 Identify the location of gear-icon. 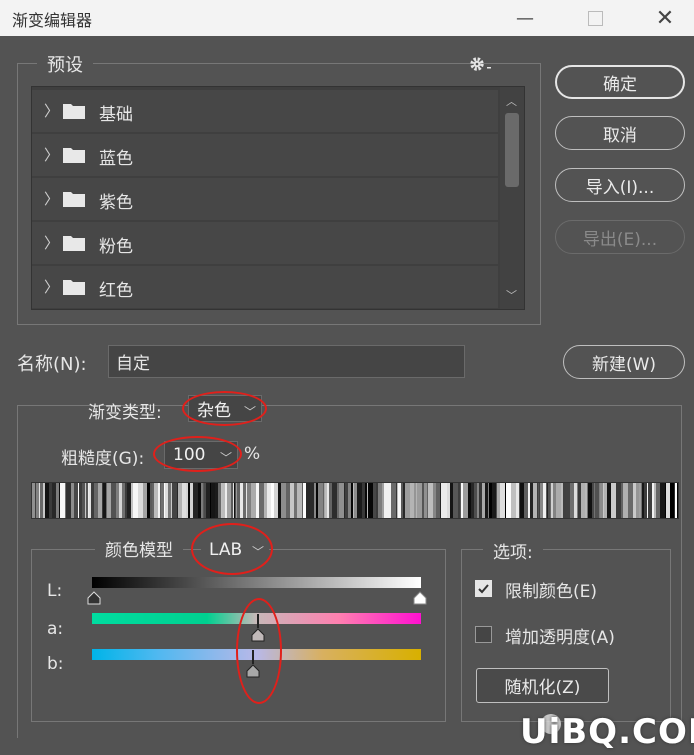
(480, 64).